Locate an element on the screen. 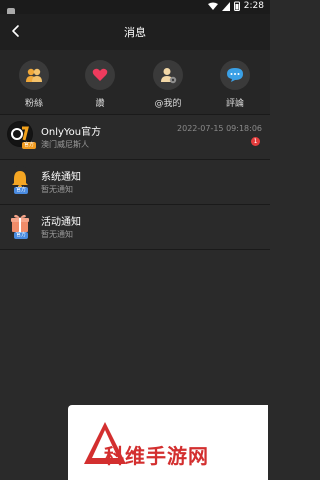 Image resolution: width=320 pixels, height=480 pixels. message-name: 系统通知 is located at coordinates (61, 177).